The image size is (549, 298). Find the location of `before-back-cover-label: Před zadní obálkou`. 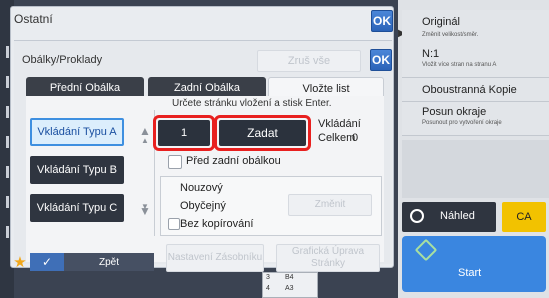

before-back-cover-label: Před zadní obálkou is located at coordinates (233, 161).